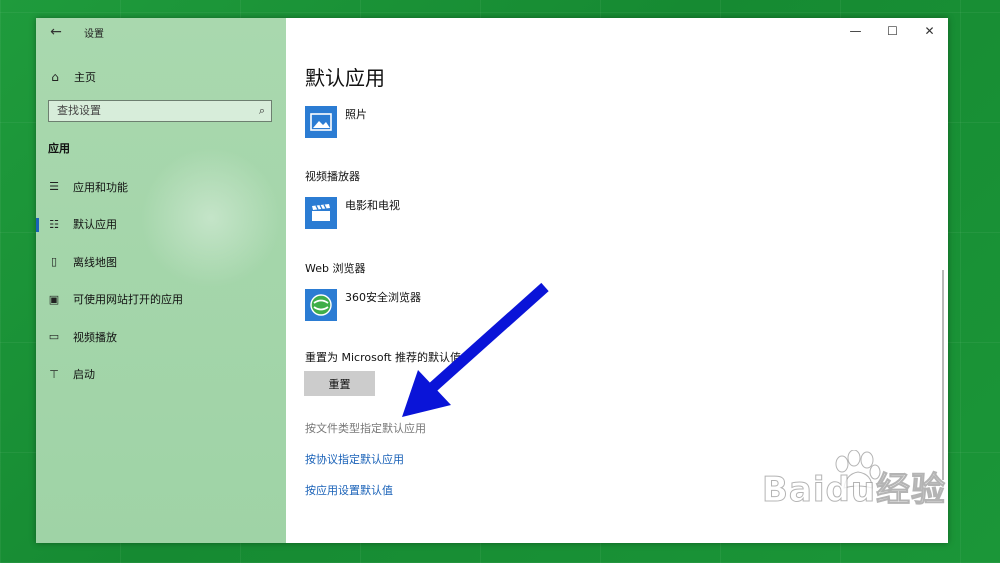  What do you see at coordinates (335, 268) in the screenshot?
I see `web-browser-label: Web 浏览器` at bounding box center [335, 268].